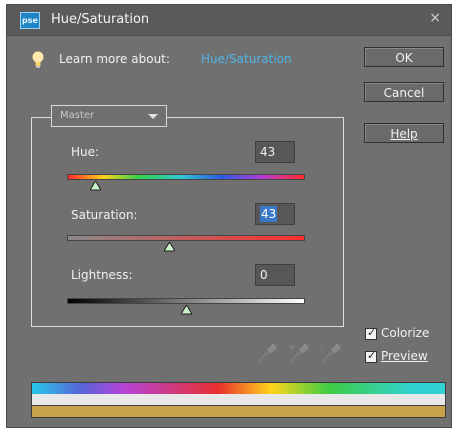 Image resolution: width=455 pixels, height=431 pixels. I want to click on lightness-value: 0, so click(264, 275).